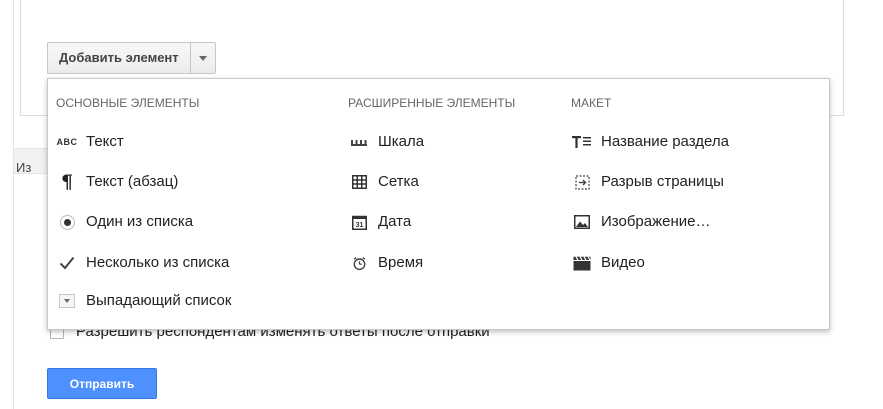  I want to click on scale-icon, so click(359, 142).